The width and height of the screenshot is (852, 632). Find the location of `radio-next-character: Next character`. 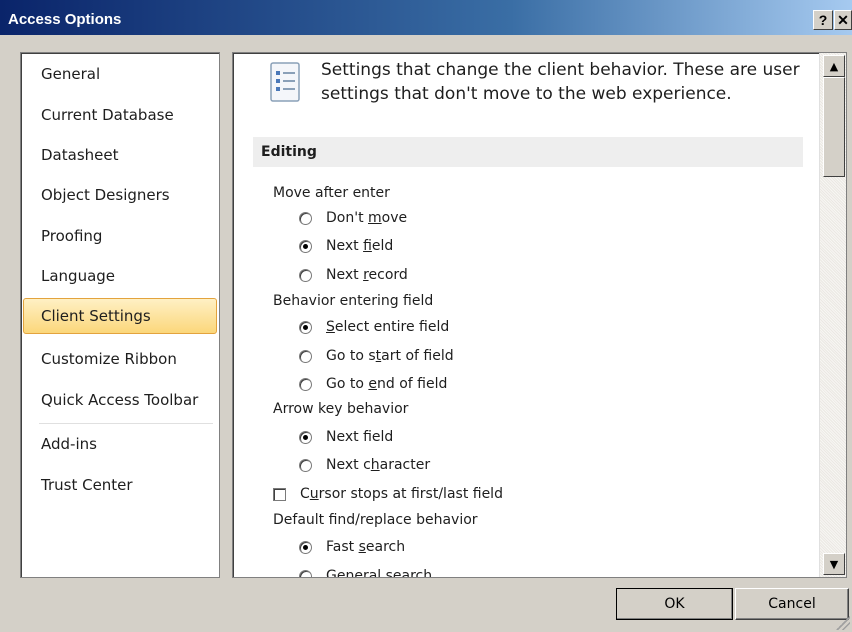

radio-next-character: Next character is located at coordinates (364, 465).